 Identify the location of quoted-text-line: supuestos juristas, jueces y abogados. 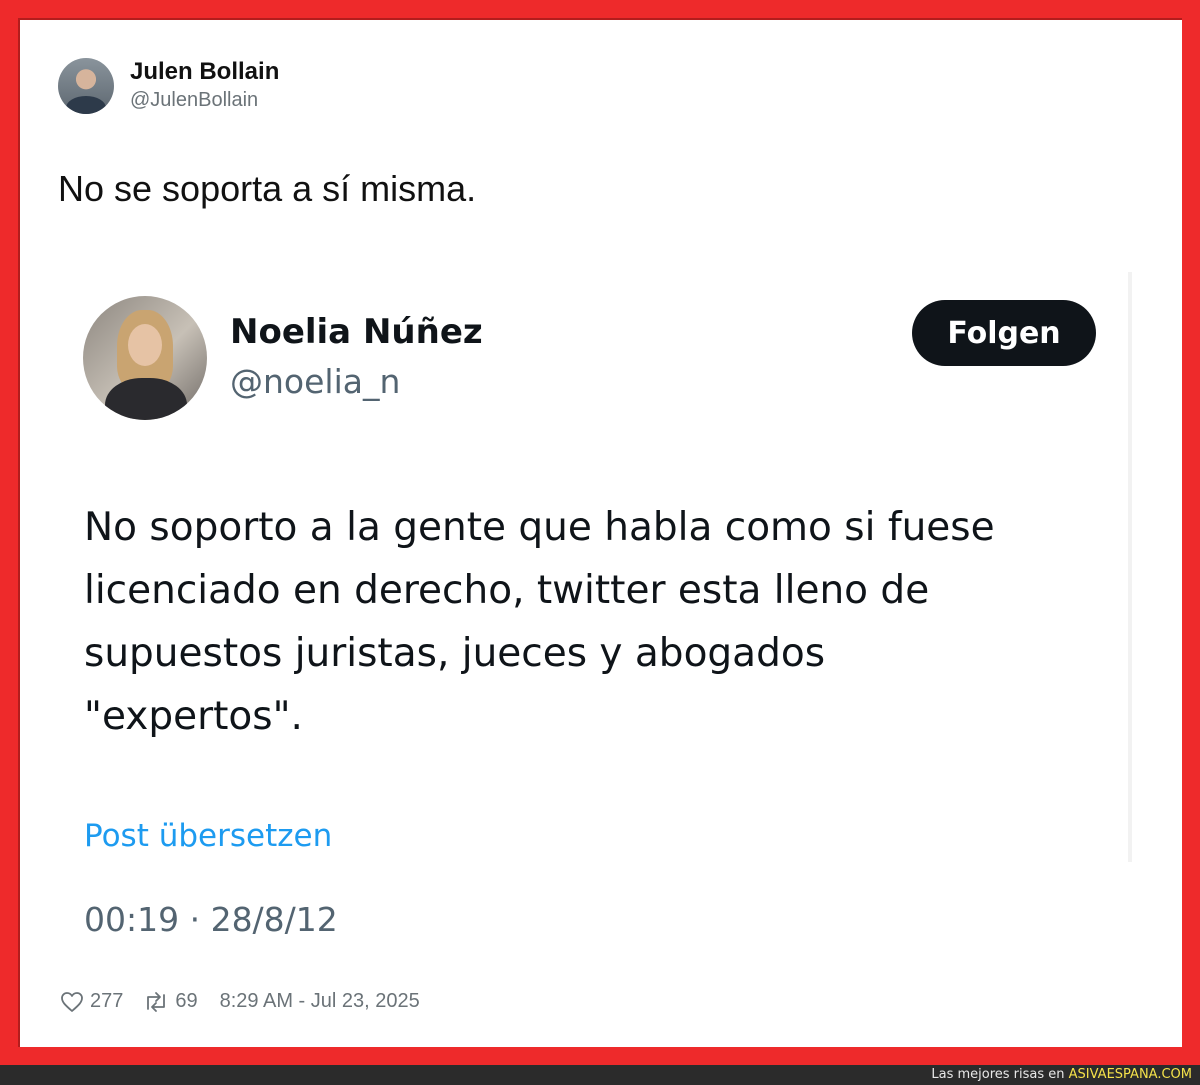
(455, 653).